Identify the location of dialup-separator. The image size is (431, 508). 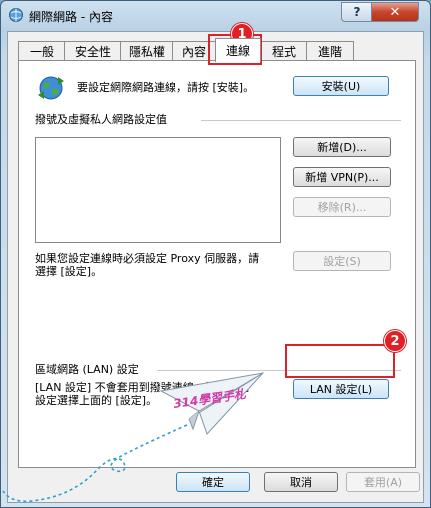
(301, 120).